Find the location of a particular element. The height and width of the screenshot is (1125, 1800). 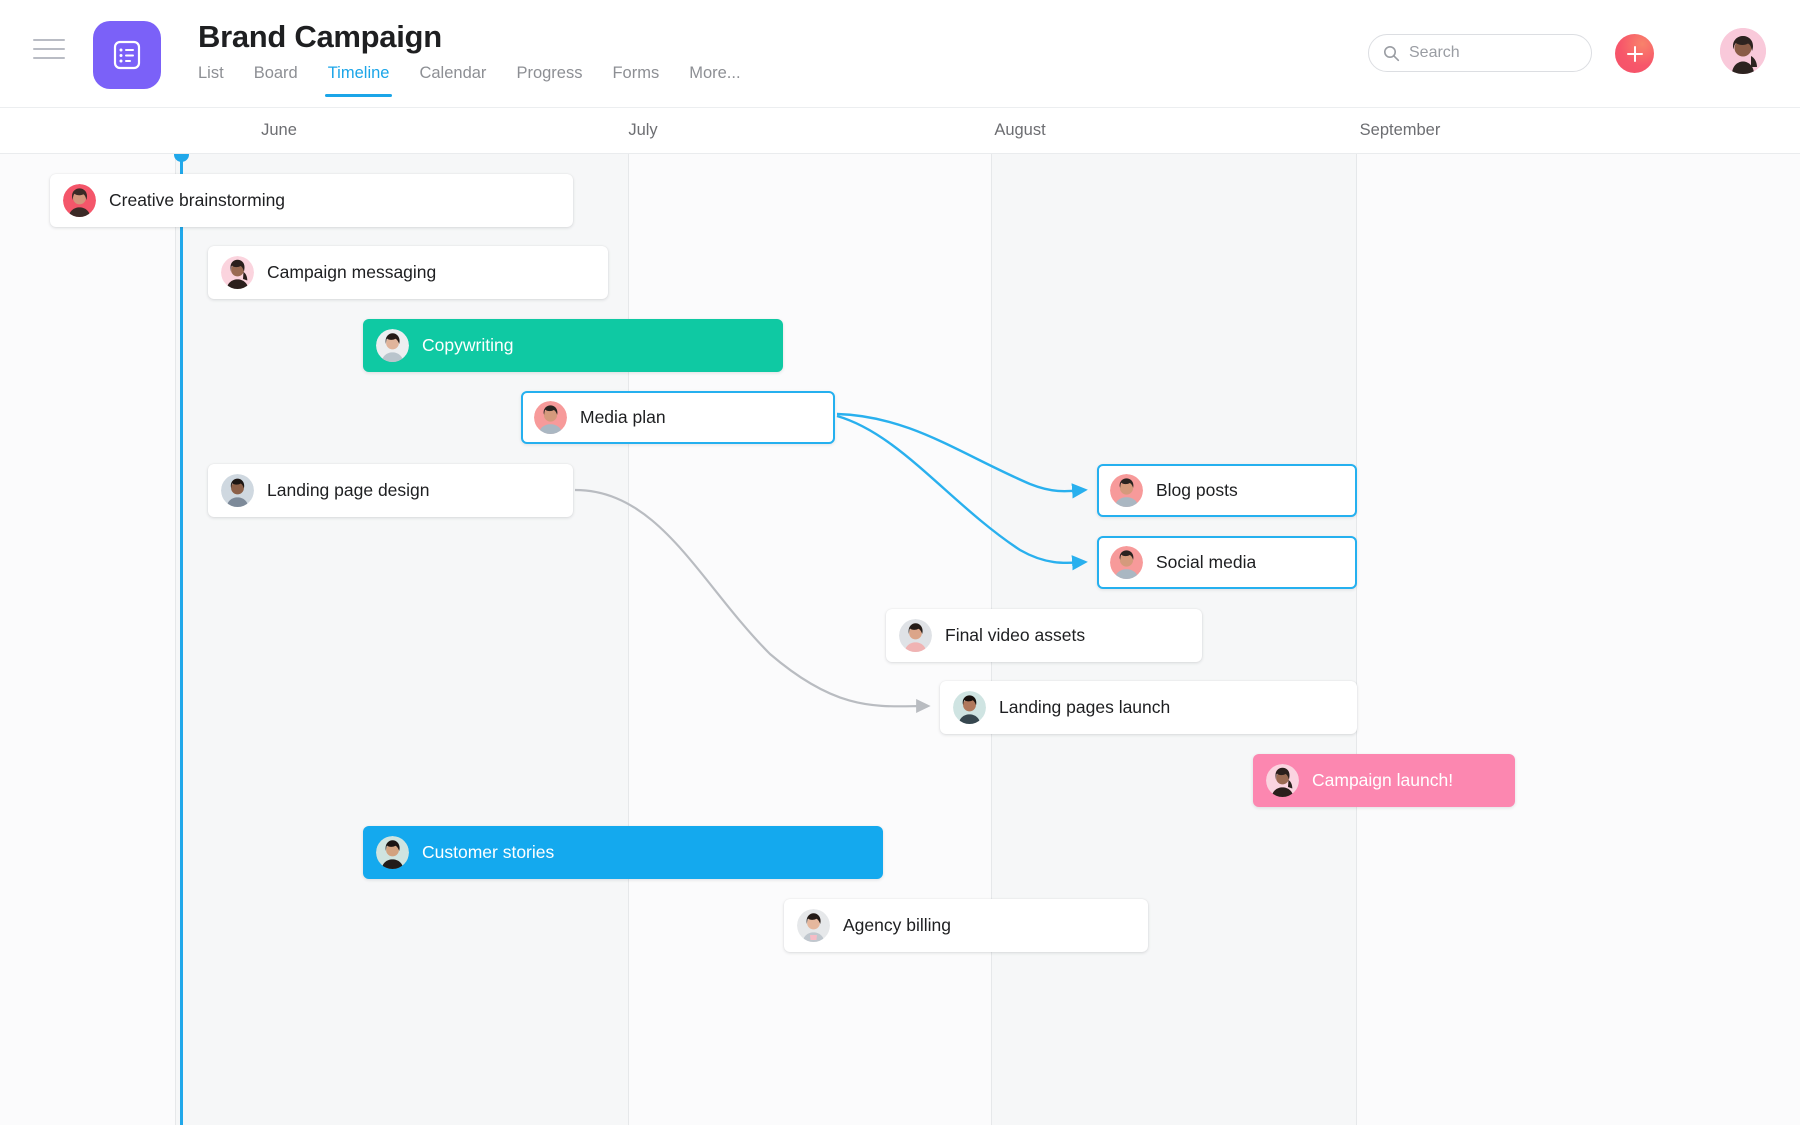

plus-icon is located at coordinates (1634, 53).